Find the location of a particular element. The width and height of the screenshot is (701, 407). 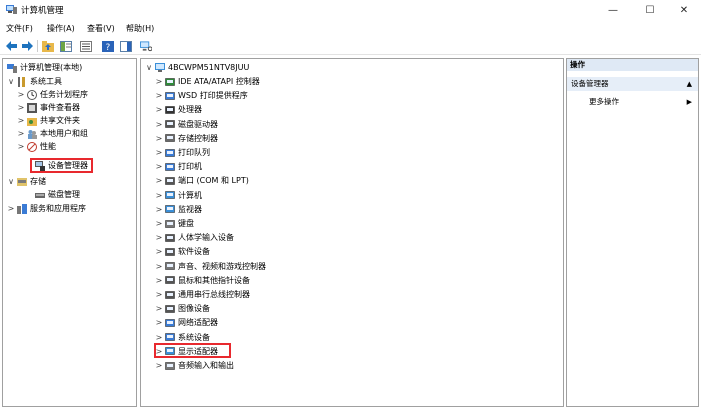

device-category-processor: > 处理器 is located at coordinates (178, 109).